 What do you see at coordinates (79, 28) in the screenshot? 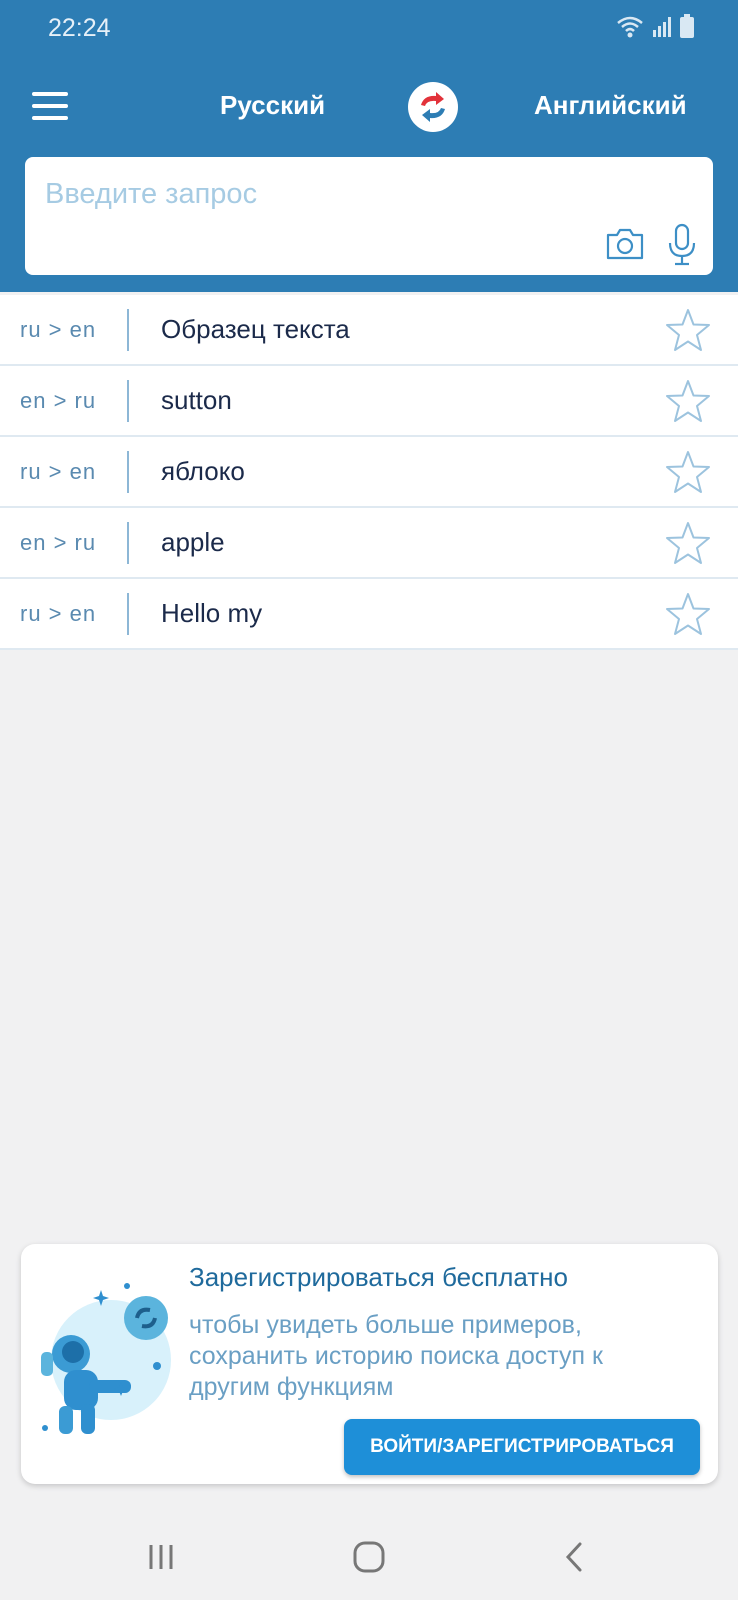
I see `status-time: 22:24` at bounding box center [79, 28].